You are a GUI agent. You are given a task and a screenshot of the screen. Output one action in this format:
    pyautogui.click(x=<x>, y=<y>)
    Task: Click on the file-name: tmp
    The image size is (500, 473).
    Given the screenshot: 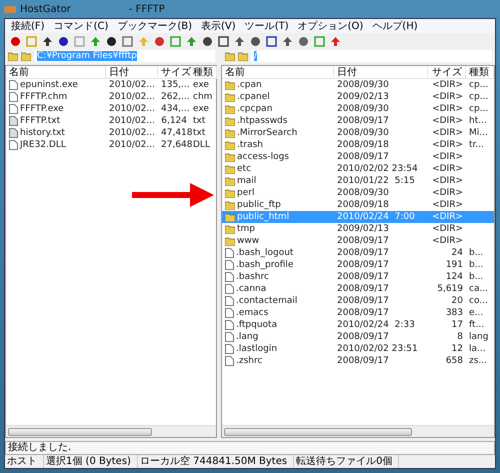 What is the action you would take?
    pyautogui.click(x=246, y=229)
    